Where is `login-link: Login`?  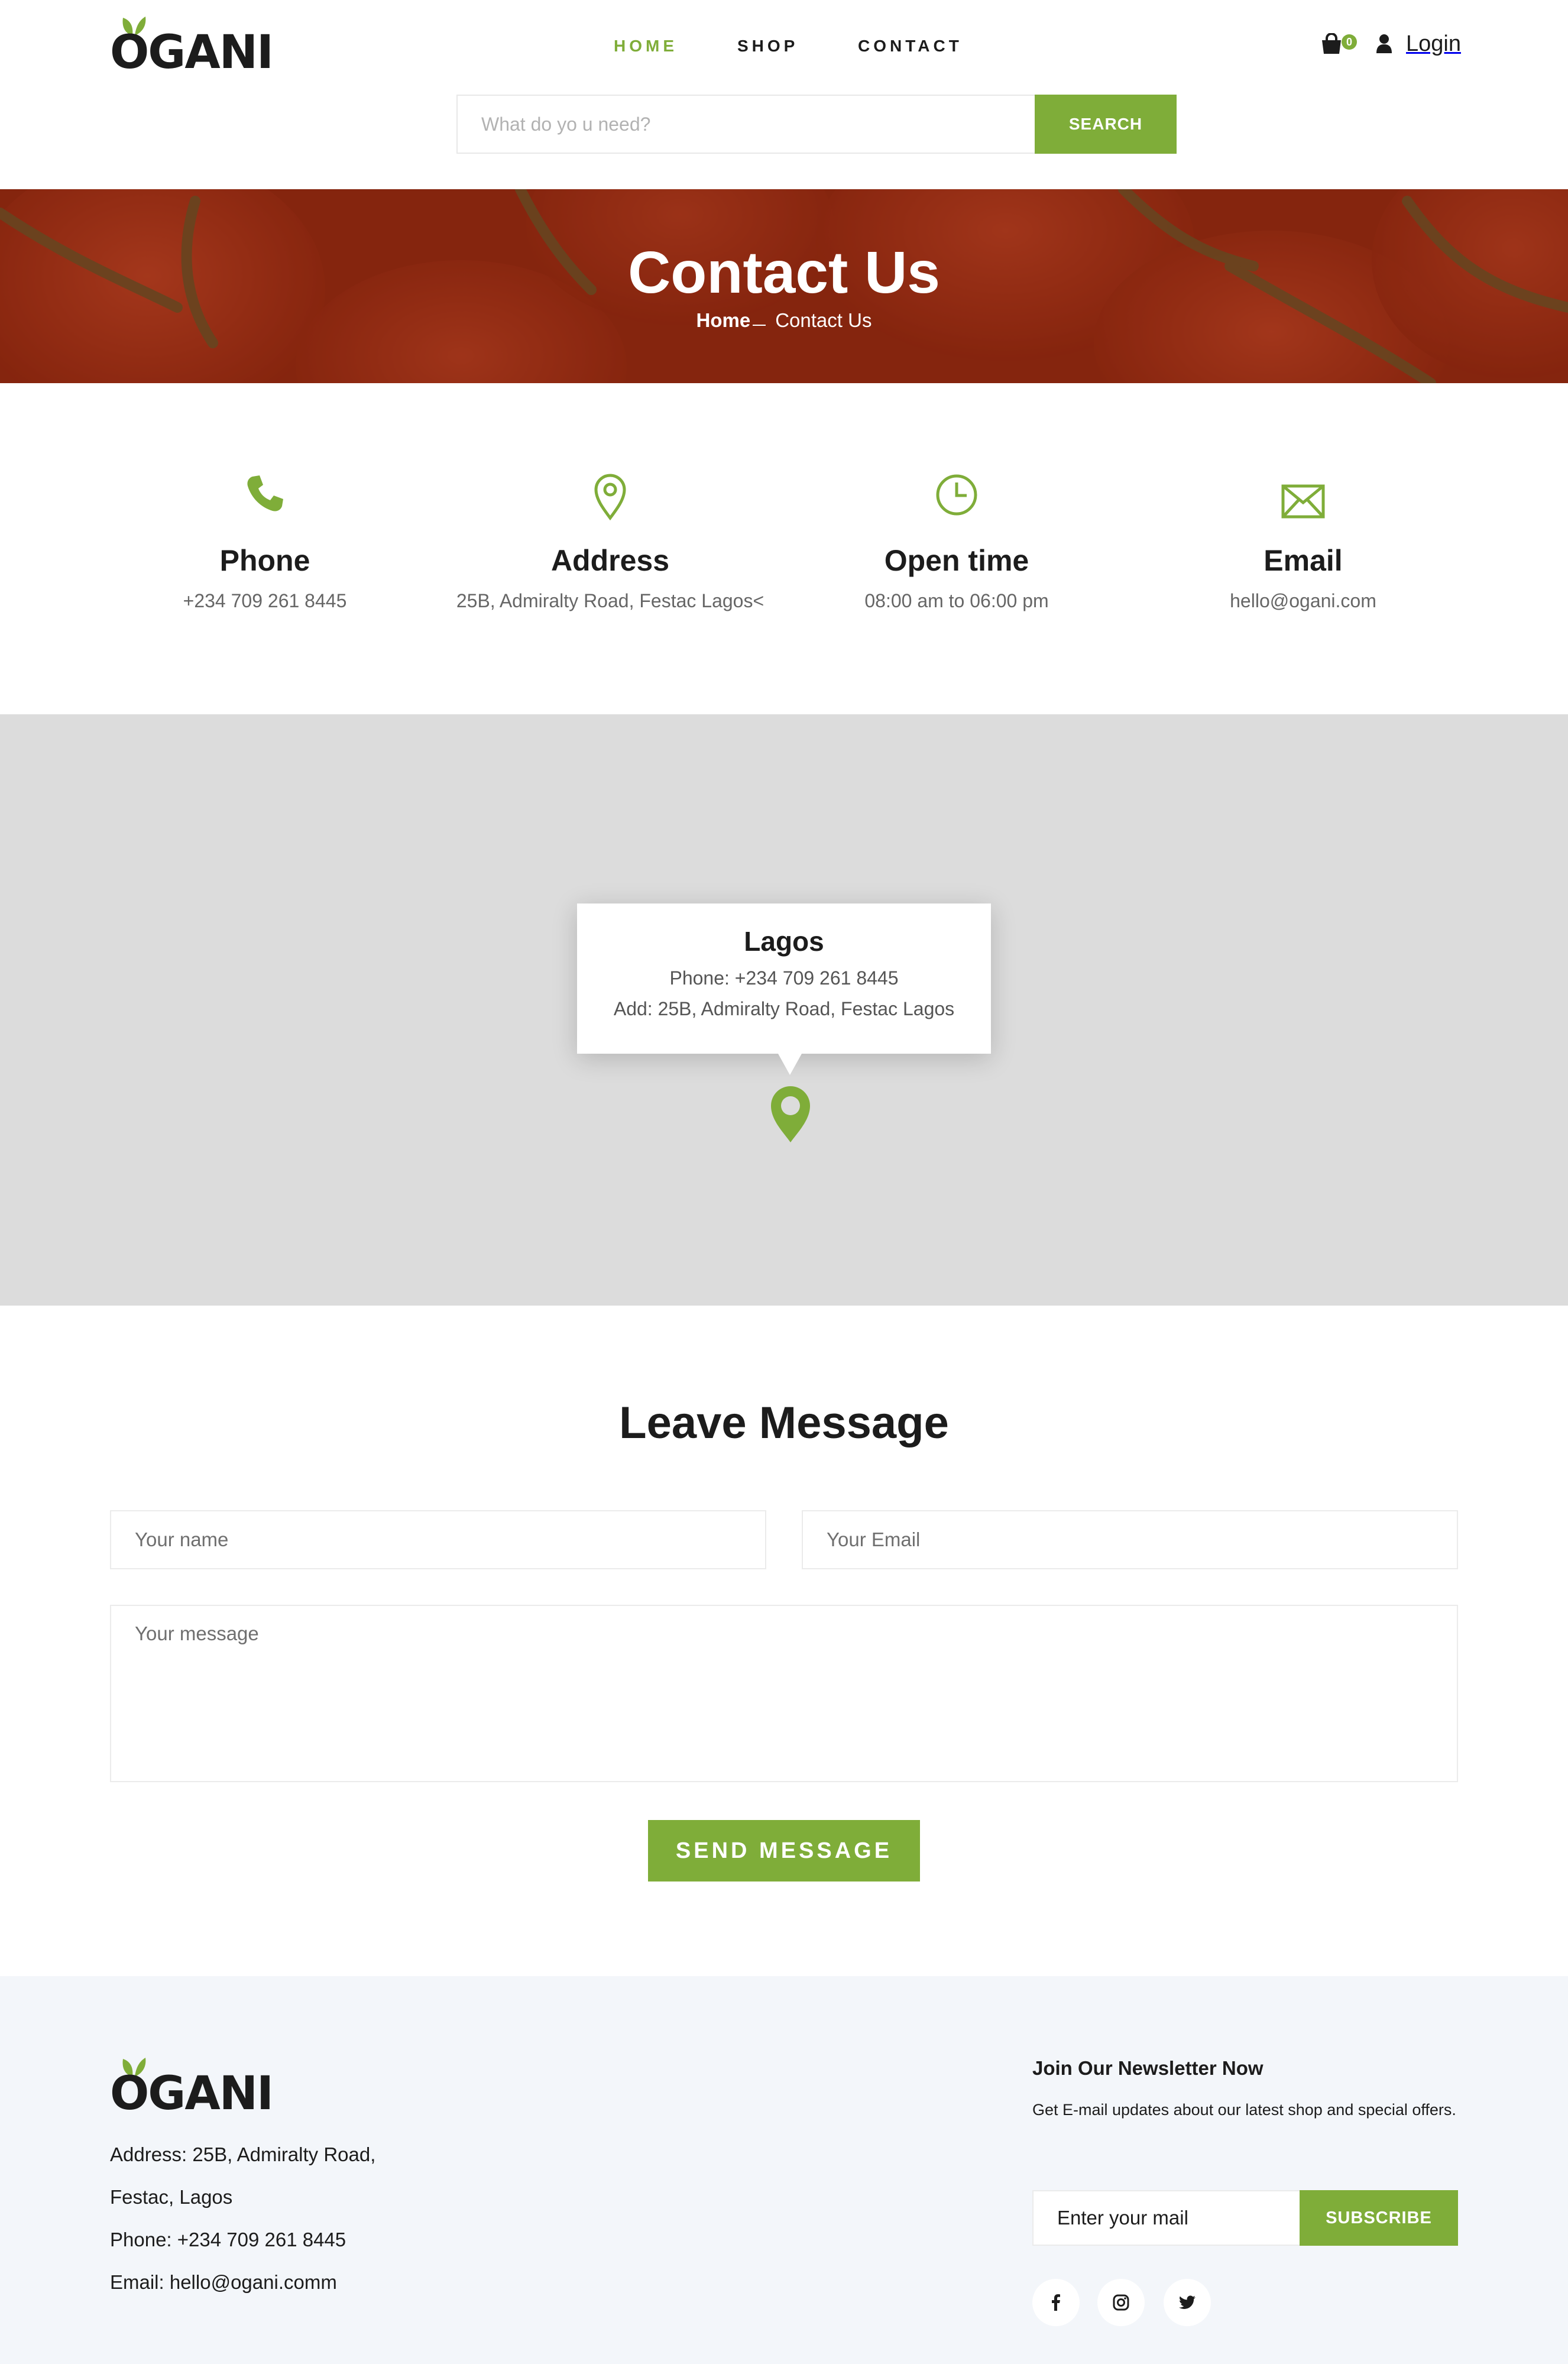
login-link: Login is located at coordinates (1418, 44).